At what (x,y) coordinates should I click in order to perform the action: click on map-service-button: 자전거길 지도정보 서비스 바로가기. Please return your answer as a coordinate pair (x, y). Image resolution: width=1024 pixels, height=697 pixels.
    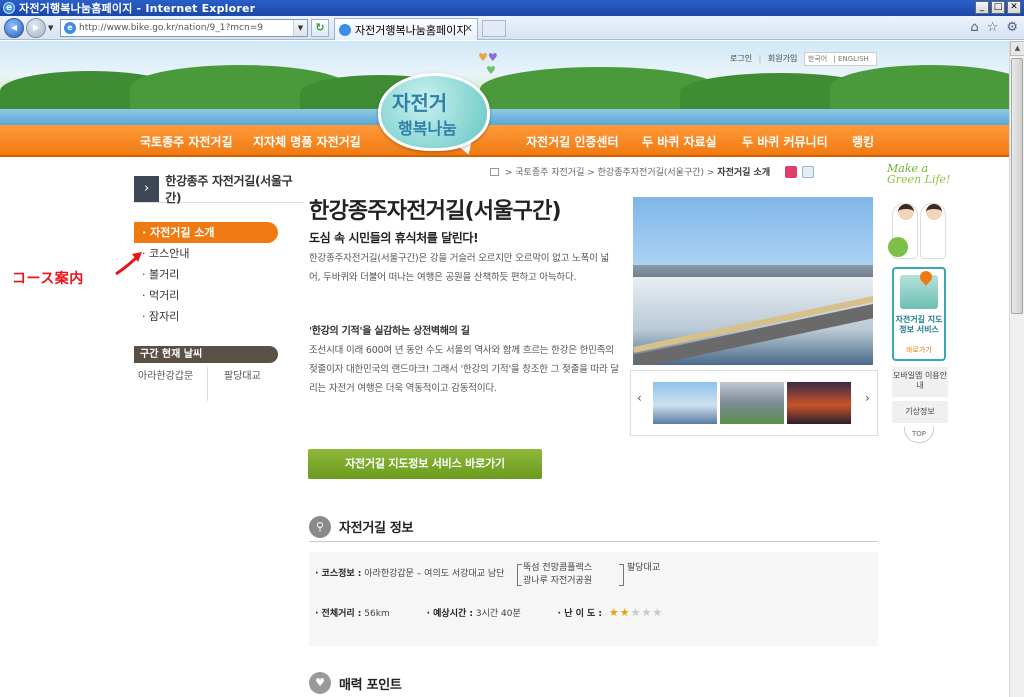
    Looking at the image, I should click on (425, 464).